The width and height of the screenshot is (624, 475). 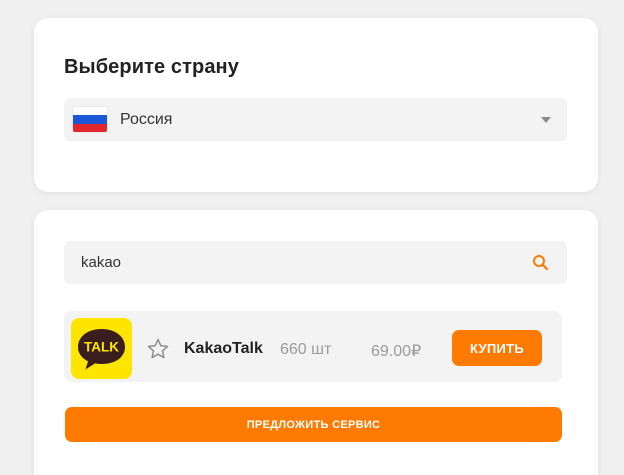 I want to click on caret-down-icon, so click(x=546, y=120).